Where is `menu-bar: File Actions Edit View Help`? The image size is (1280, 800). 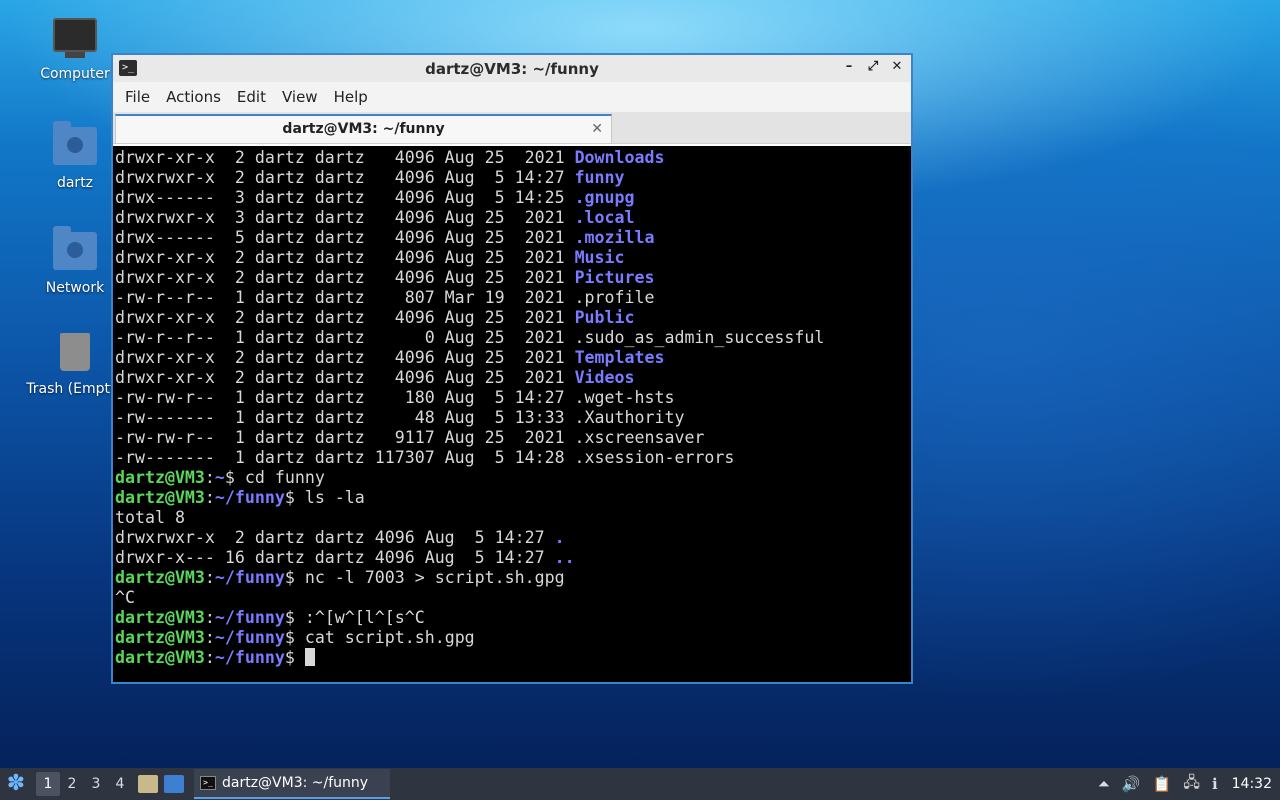
menu-bar: File Actions Edit View Help is located at coordinates (512, 97).